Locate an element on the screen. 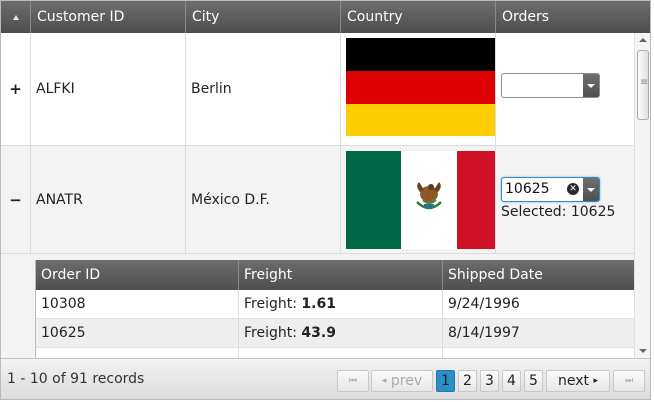 This screenshot has width=654, height=402. sort-triangle-icon is located at coordinates (15, 17).